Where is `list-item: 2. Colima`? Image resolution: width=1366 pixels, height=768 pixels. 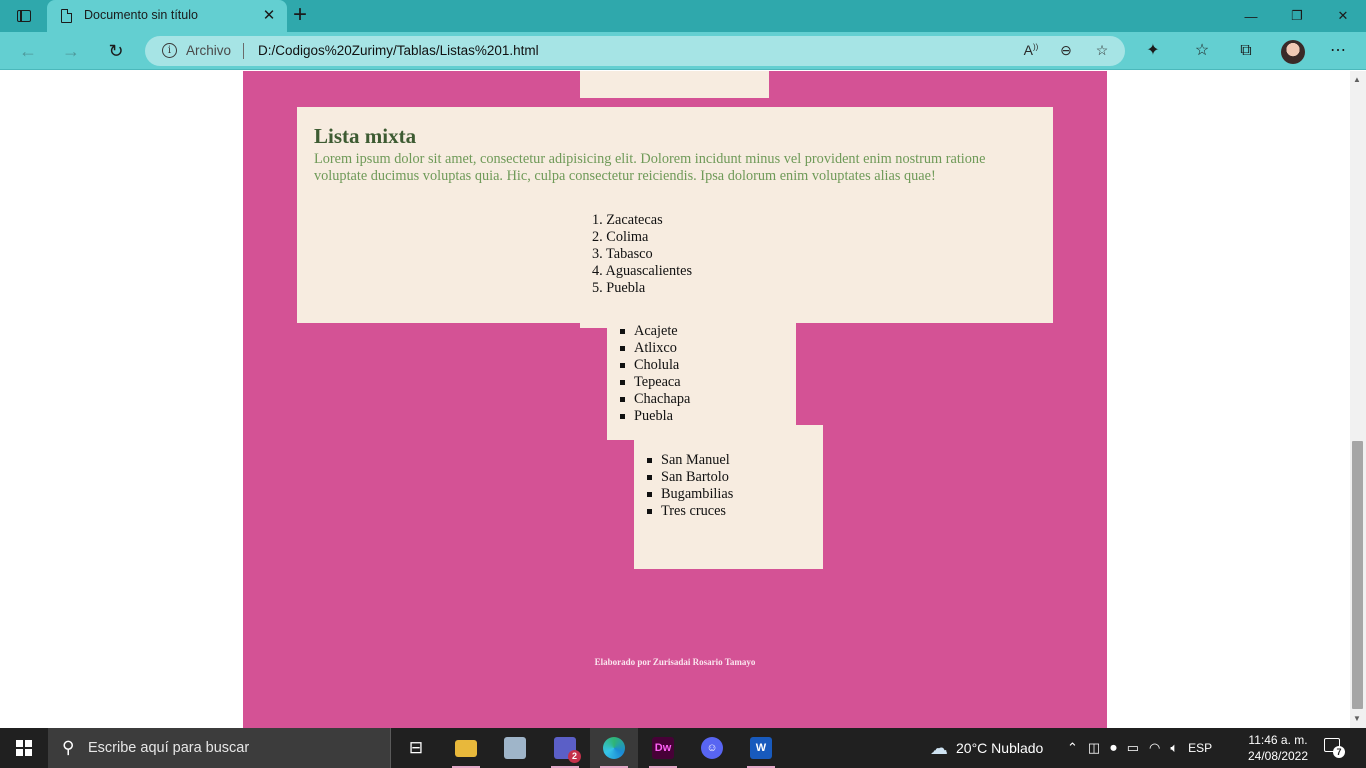 list-item: 2. Colima is located at coordinates (620, 237).